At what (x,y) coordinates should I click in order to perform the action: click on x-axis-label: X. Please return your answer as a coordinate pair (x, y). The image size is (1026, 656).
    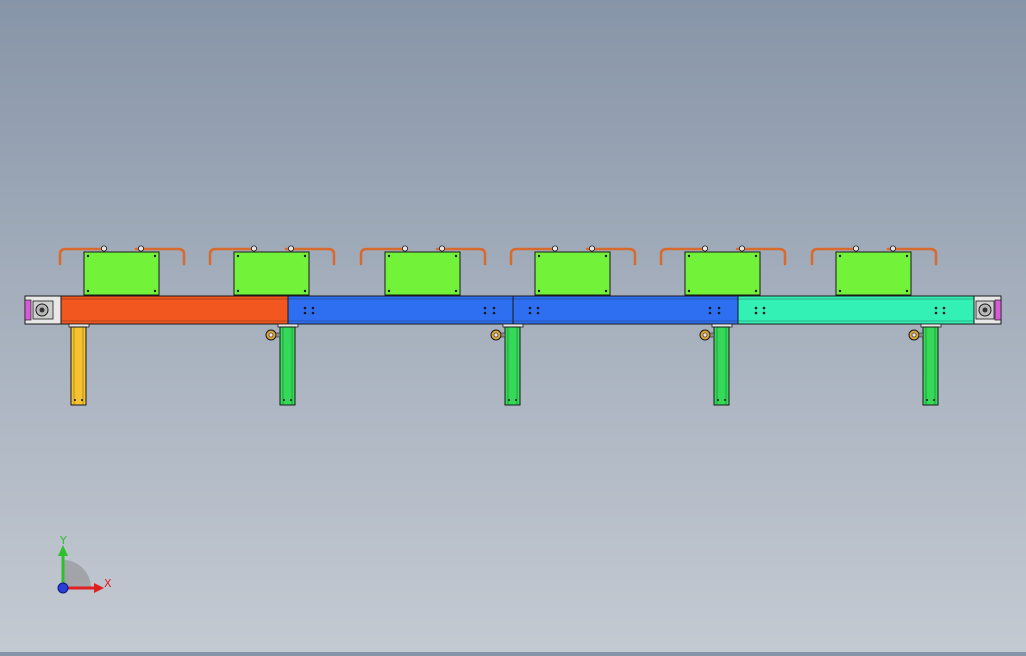
    Looking at the image, I should click on (108, 583).